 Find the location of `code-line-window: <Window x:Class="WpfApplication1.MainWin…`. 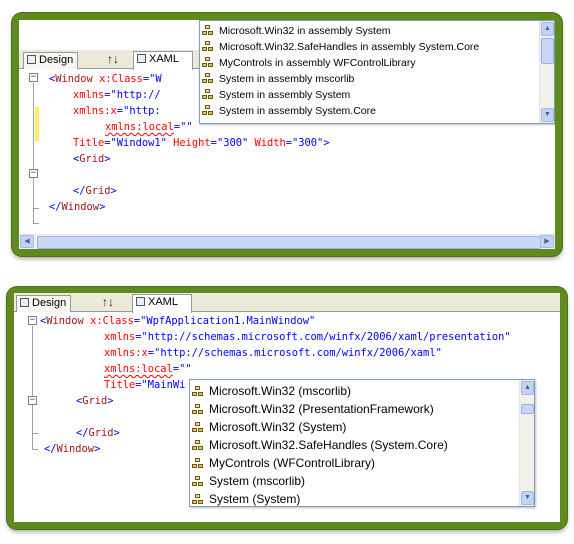

code-line-window: <Window x:Class="WpfApplication1.MainWin… is located at coordinates (178, 321).